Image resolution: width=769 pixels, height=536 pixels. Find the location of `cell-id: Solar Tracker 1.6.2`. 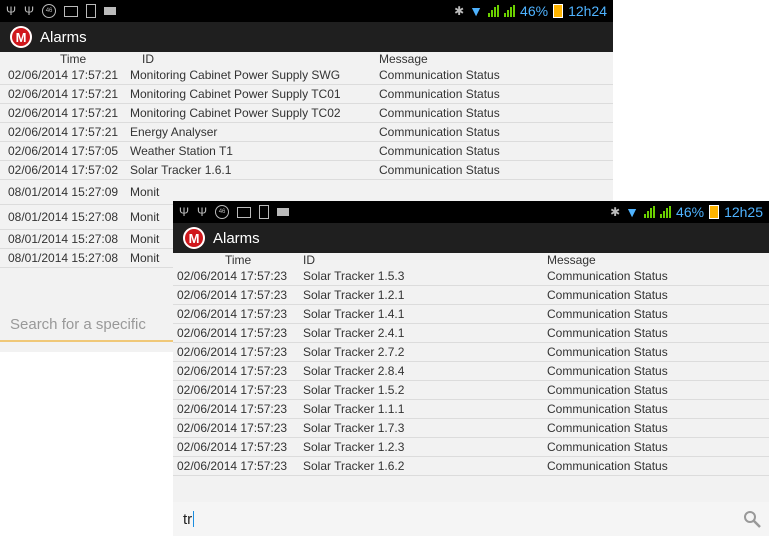

cell-id: Solar Tracker 1.6.2 is located at coordinates (354, 466).